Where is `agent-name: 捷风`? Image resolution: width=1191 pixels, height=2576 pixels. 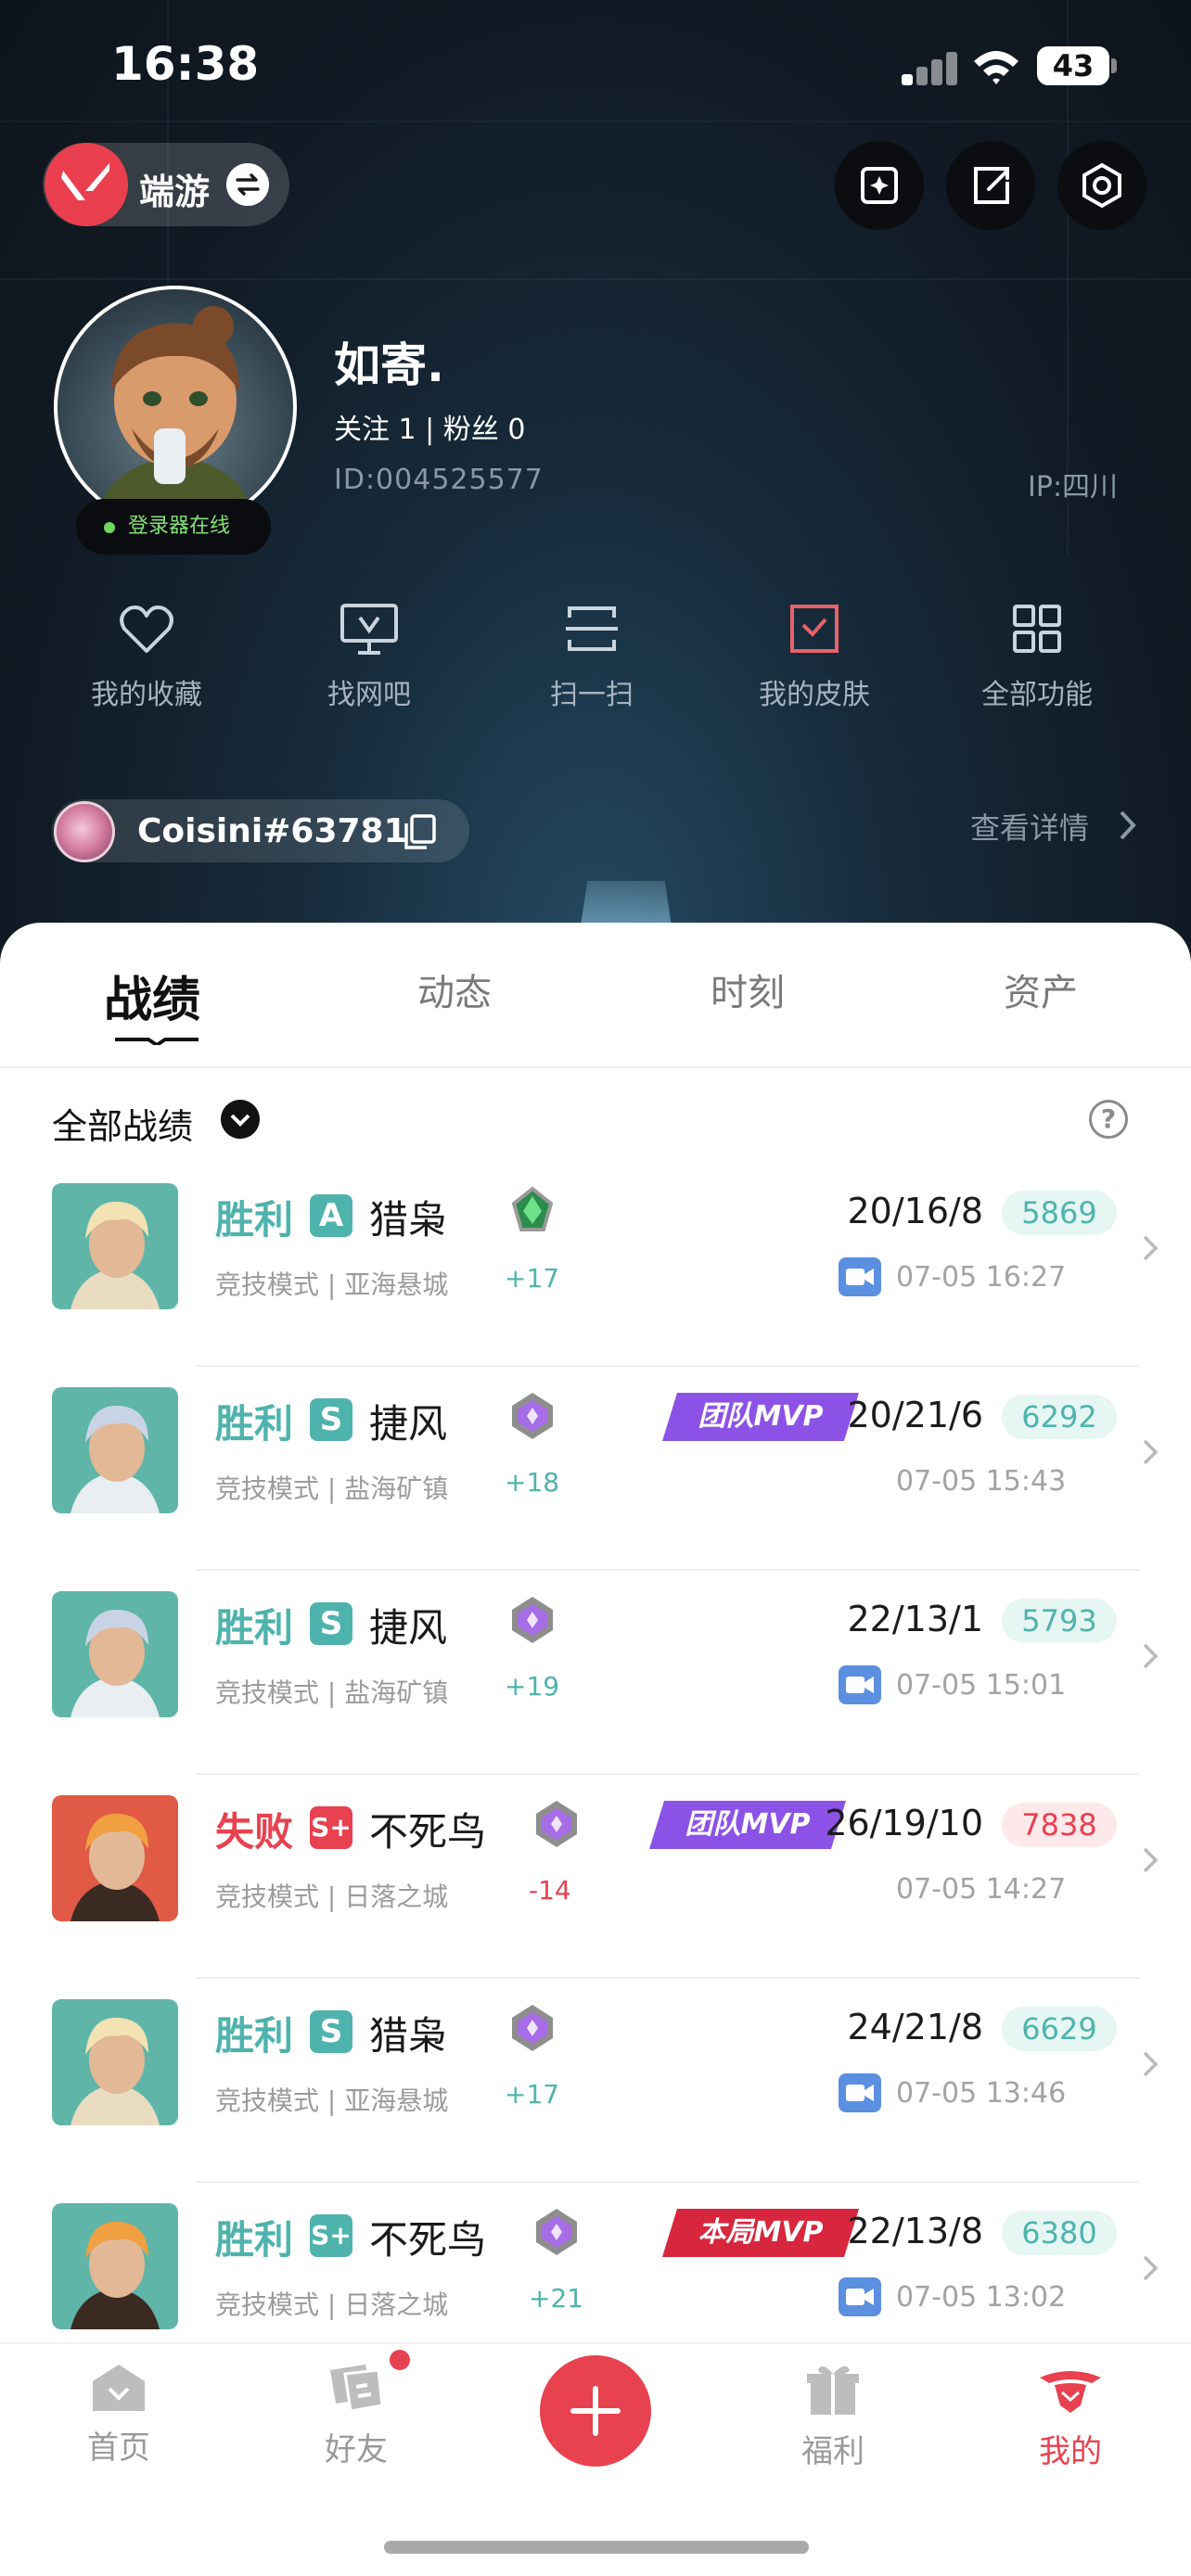 agent-name: 捷风 is located at coordinates (408, 1628).